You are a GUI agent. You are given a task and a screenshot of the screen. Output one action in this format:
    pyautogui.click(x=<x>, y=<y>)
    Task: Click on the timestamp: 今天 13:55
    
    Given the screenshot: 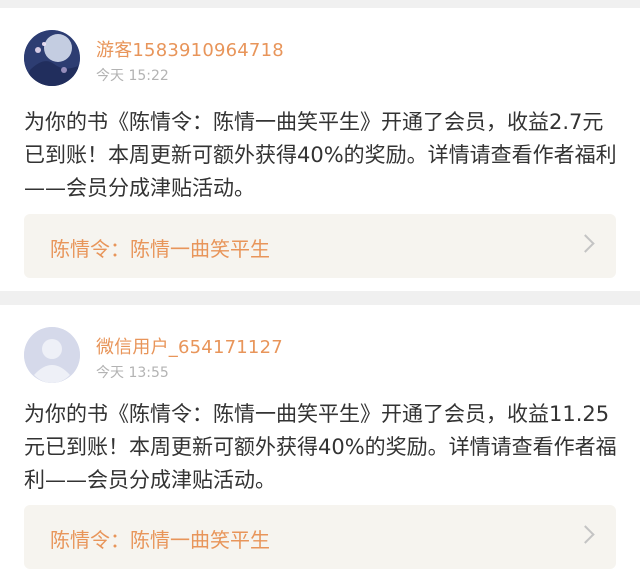 What is the action you would take?
    pyautogui.click(x=132, y=373)
    